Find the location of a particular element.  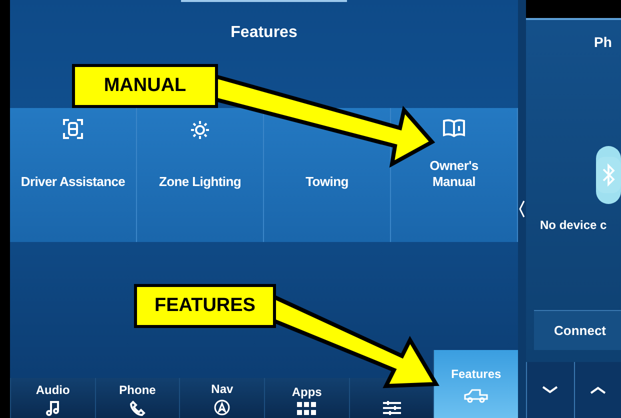

nav-tab: Apps is located at coordinates (306, 398).